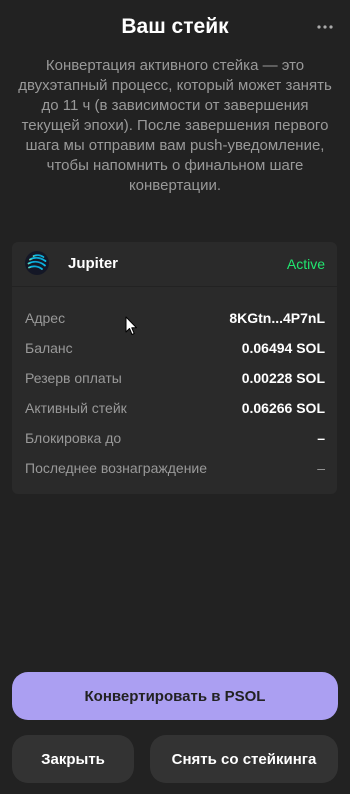  I want to click on detail-row-active-stake: Активный стейк 0.06266 SOL, so click(174, 408).